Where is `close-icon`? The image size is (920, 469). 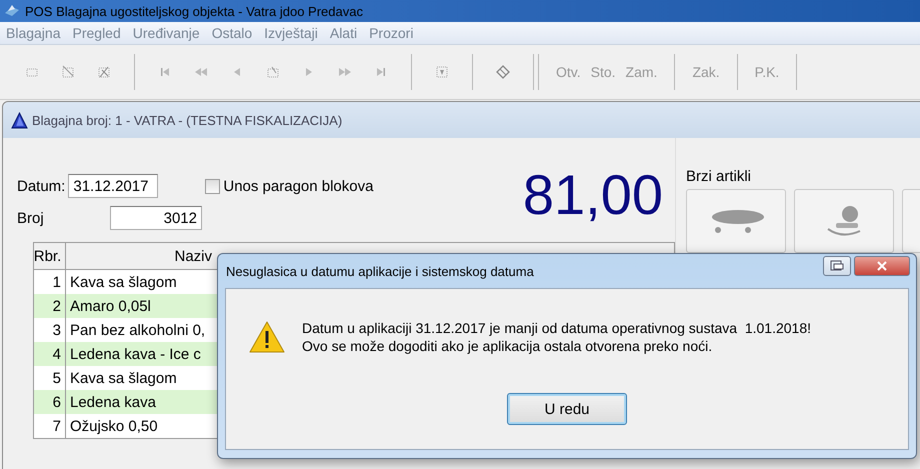 close-icon is located at coordinates (882, 266).